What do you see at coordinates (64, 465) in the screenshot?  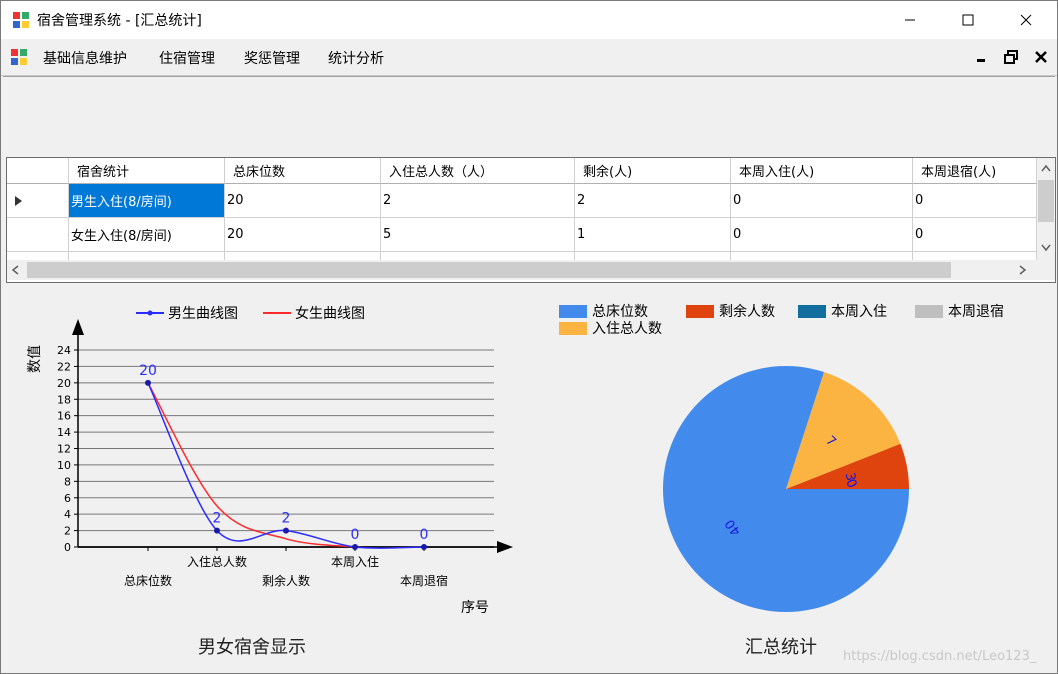 I see `y-tick-label: 10` at bounding box center [64, 465].